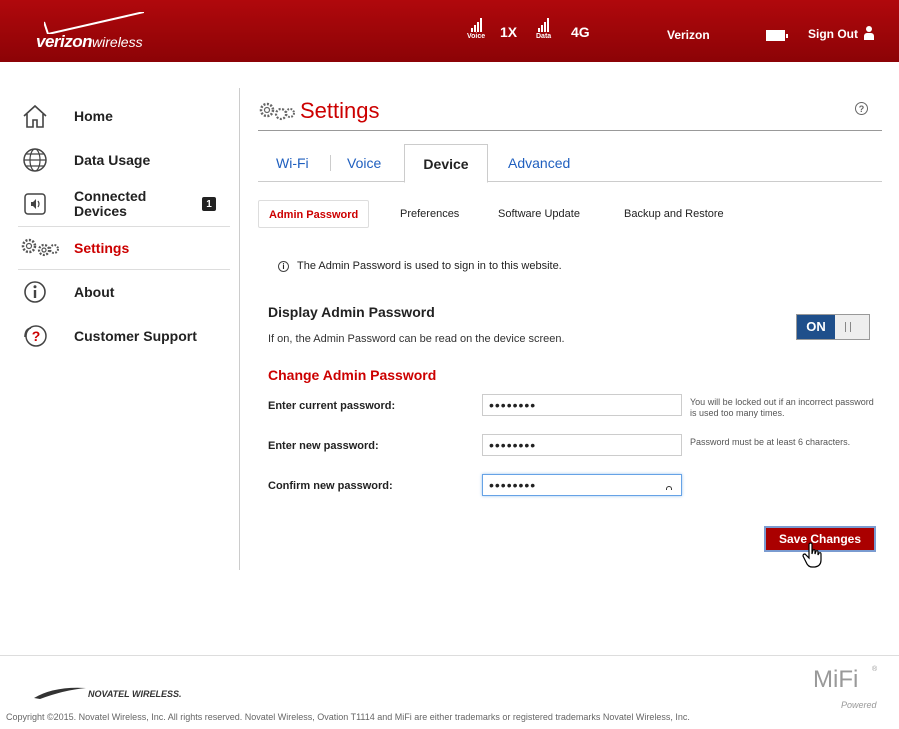 The image size is (899, 729). What do you see at coordinates (330, 486) in the screenshot?
I see `confirm-password-label: Confirm new password:` at bounding box center [330, 486].